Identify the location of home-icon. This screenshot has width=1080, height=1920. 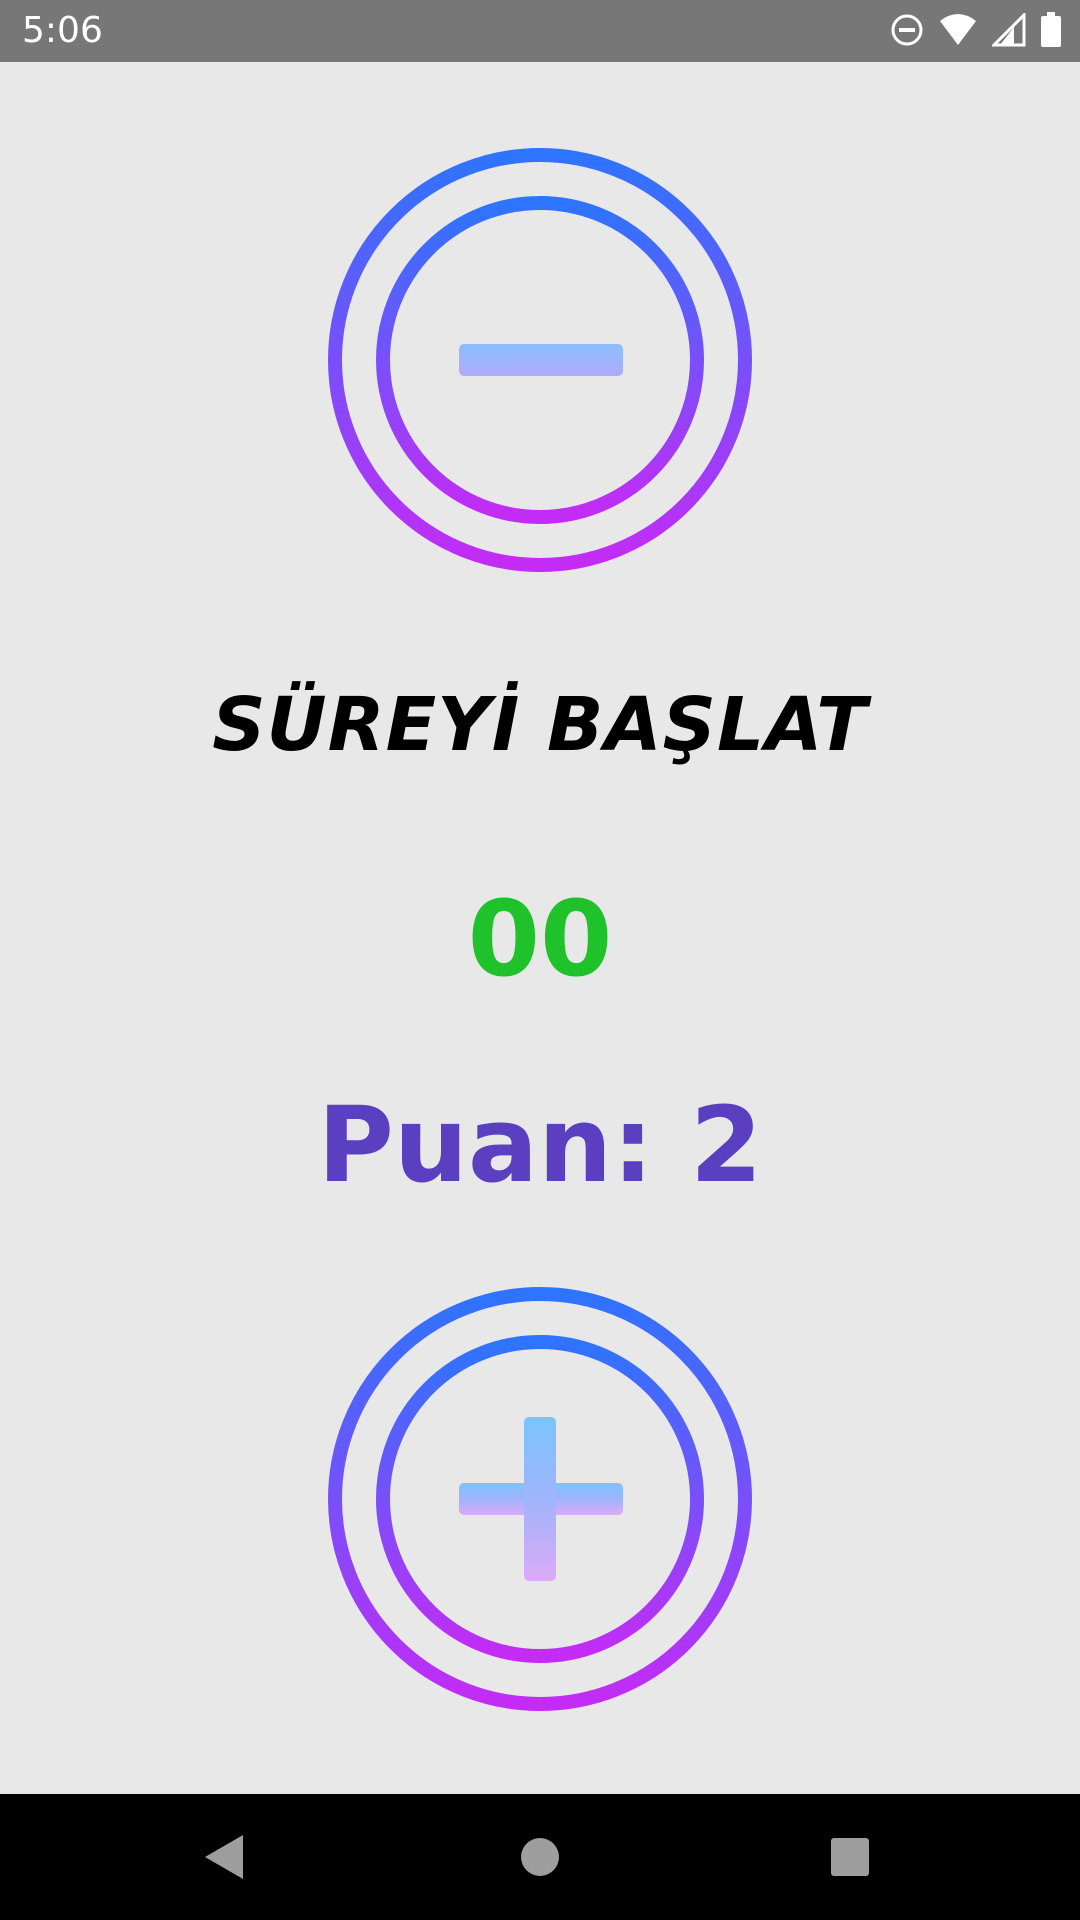
(540, 1857).